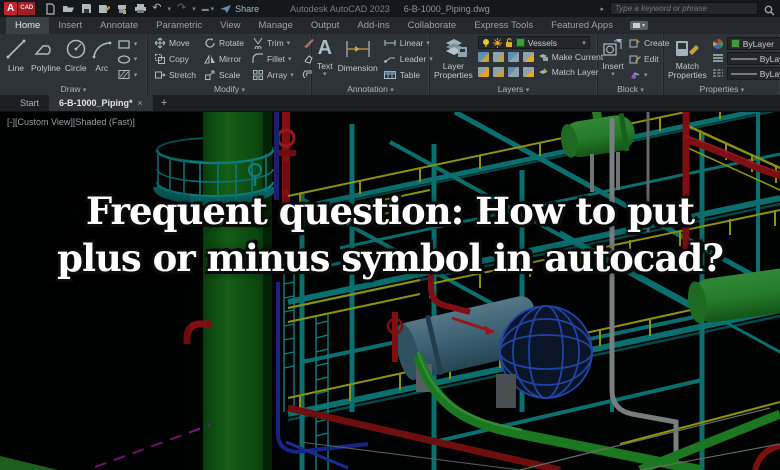 This screenshot has height=470, width=780. Describe the element at coordinates (70, 25) in the screenshot. I see `tab-insert: Insert` at that location.